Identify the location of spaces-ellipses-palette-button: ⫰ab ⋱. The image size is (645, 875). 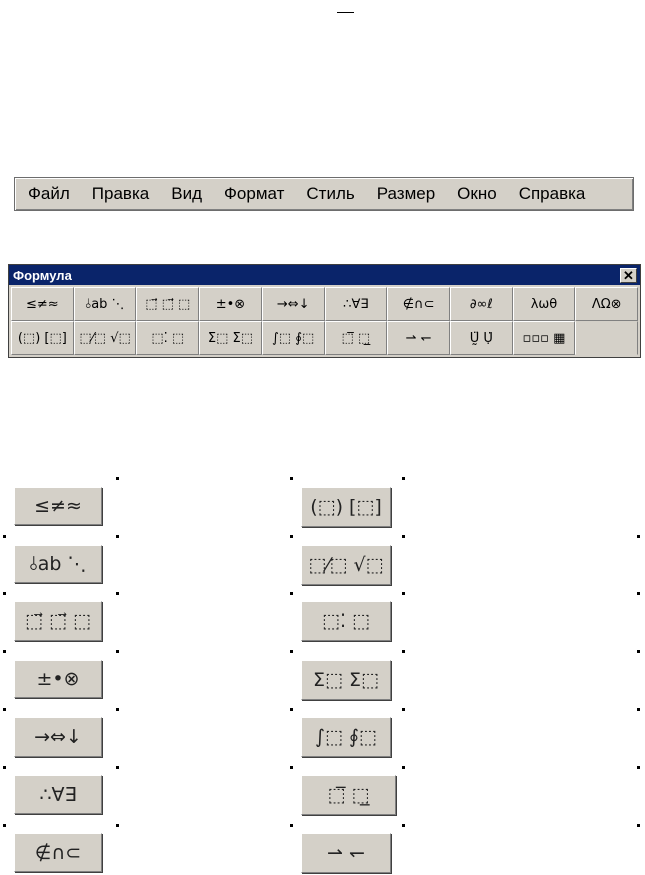
(105, 304).